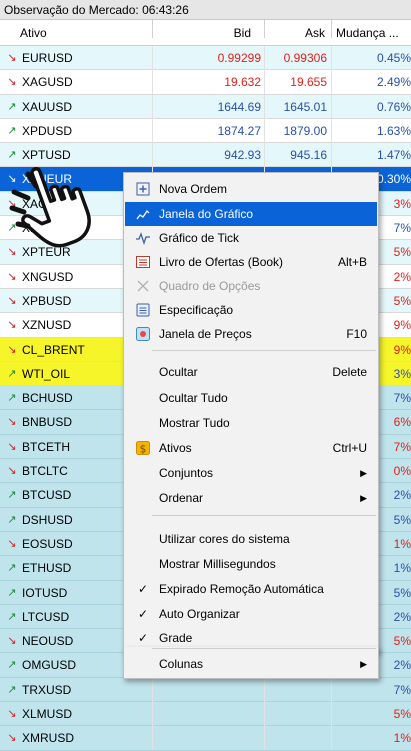 Image resolution: width=411 pixels, height=751 pixels. I want to click on menu-item-ocultar-tudo: Ocultar Tudo, so click(251, 398).